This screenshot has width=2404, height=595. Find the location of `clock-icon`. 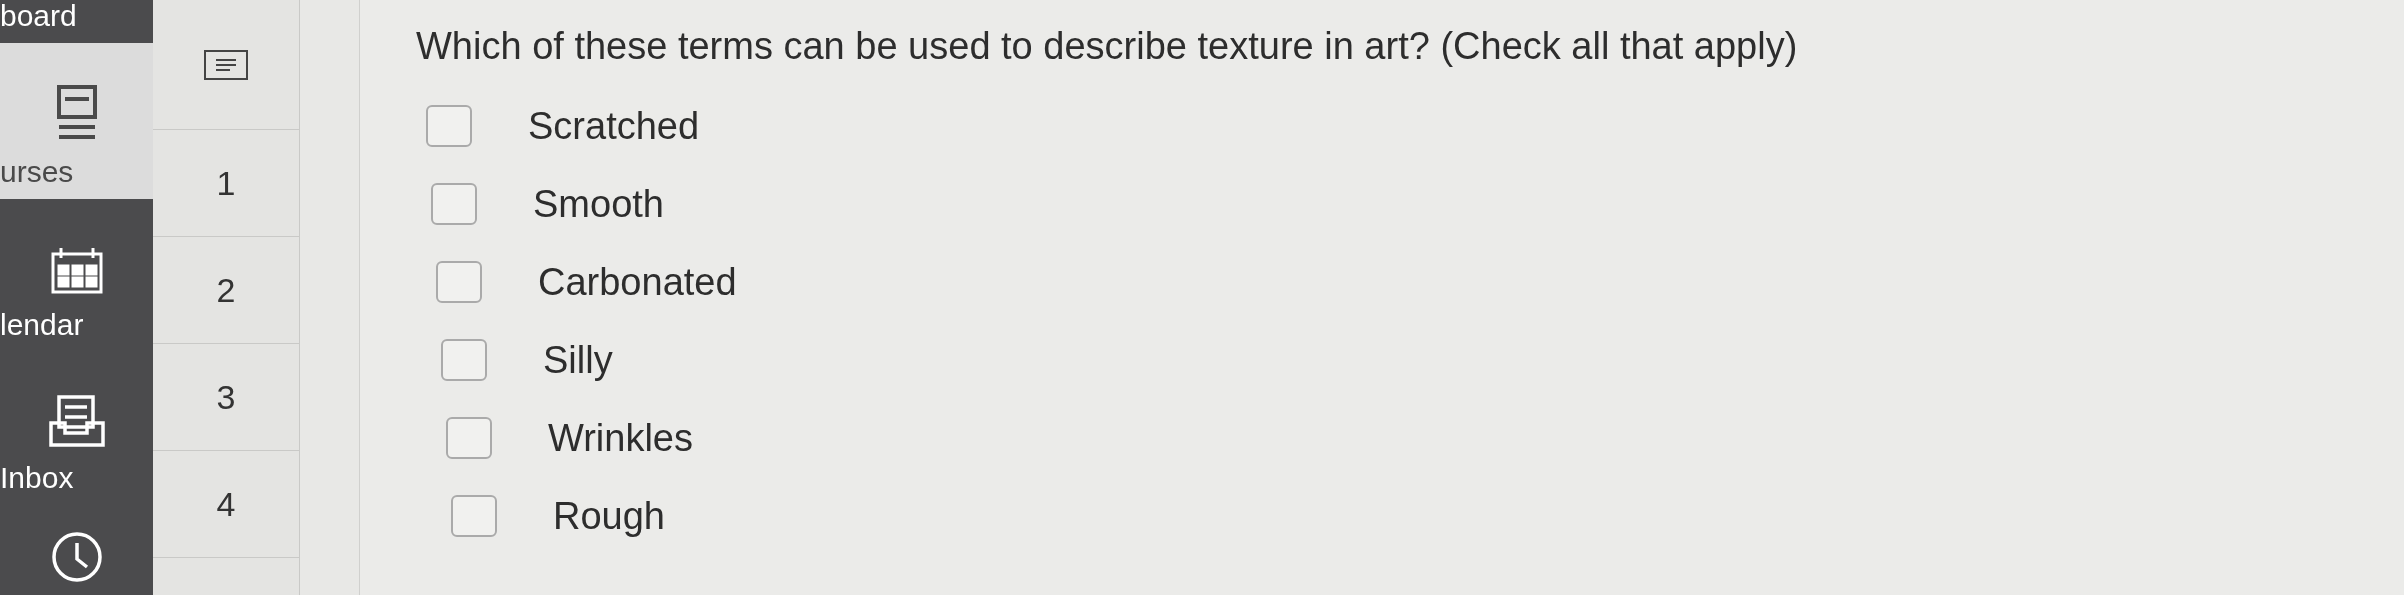

clock-icon is located at coordinates (76, 557).